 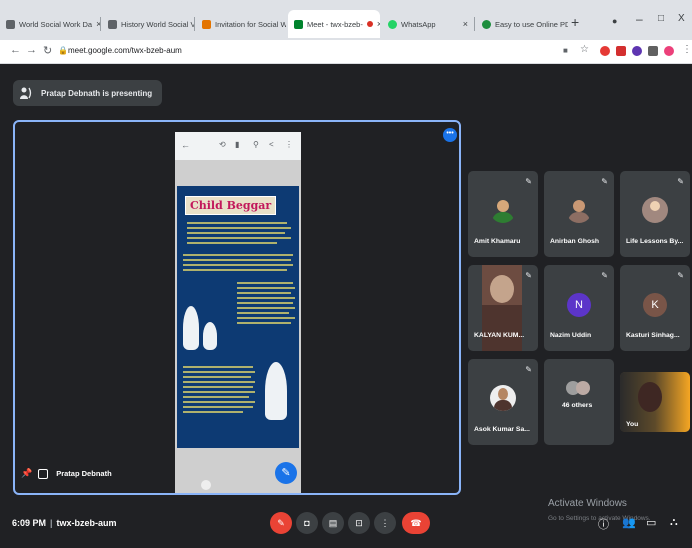 What do you see at coordinates (125, 50) in the screenshot?
I see `url-field: meet.google.com/twx-bzeb-aum` at bounding box center [125, 50].